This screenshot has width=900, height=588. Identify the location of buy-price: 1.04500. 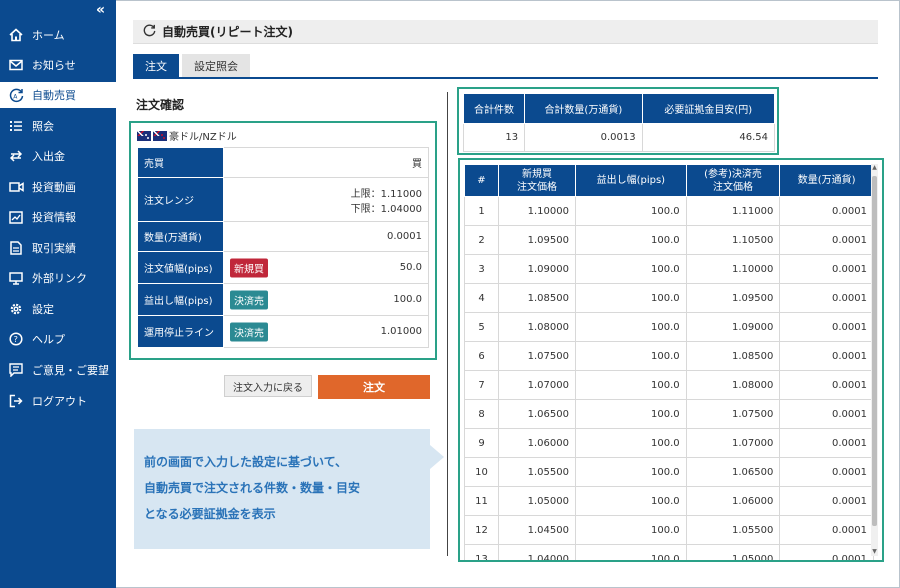
(537, 530).